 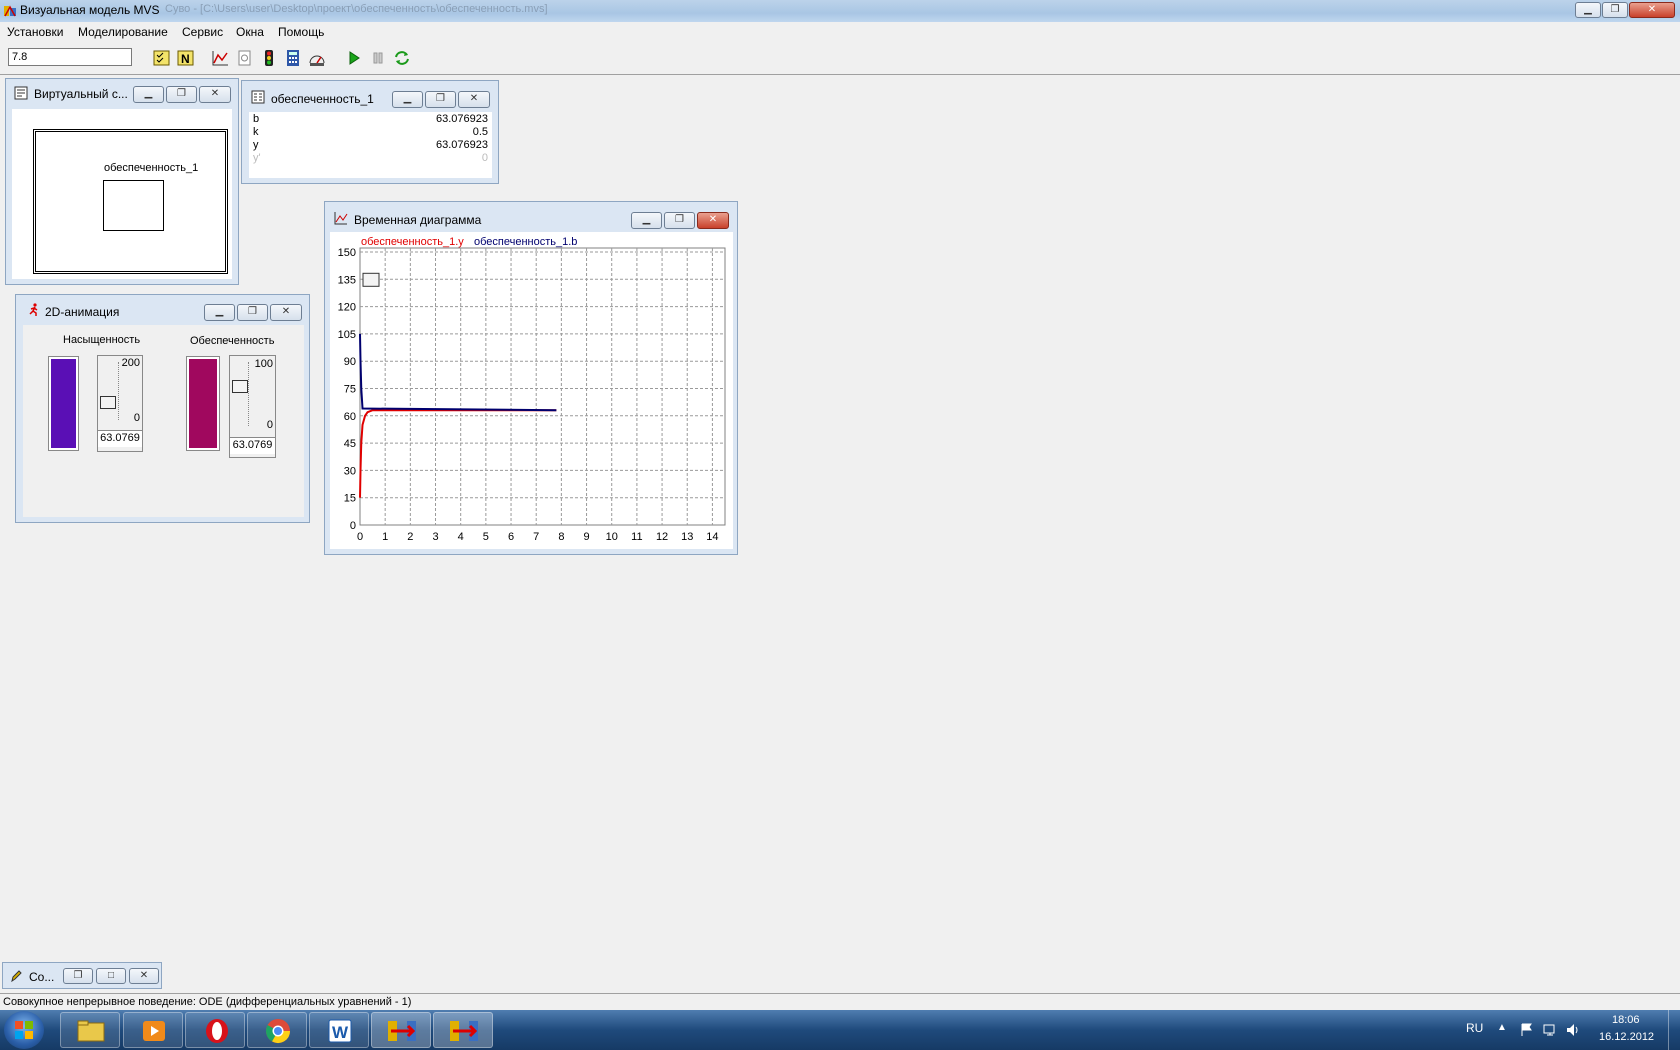 What do you see at coordinates (412, 242) in the screenshot?
I see `legend-entry: обеспеченность_1.y` at bounding box center [412, 242].